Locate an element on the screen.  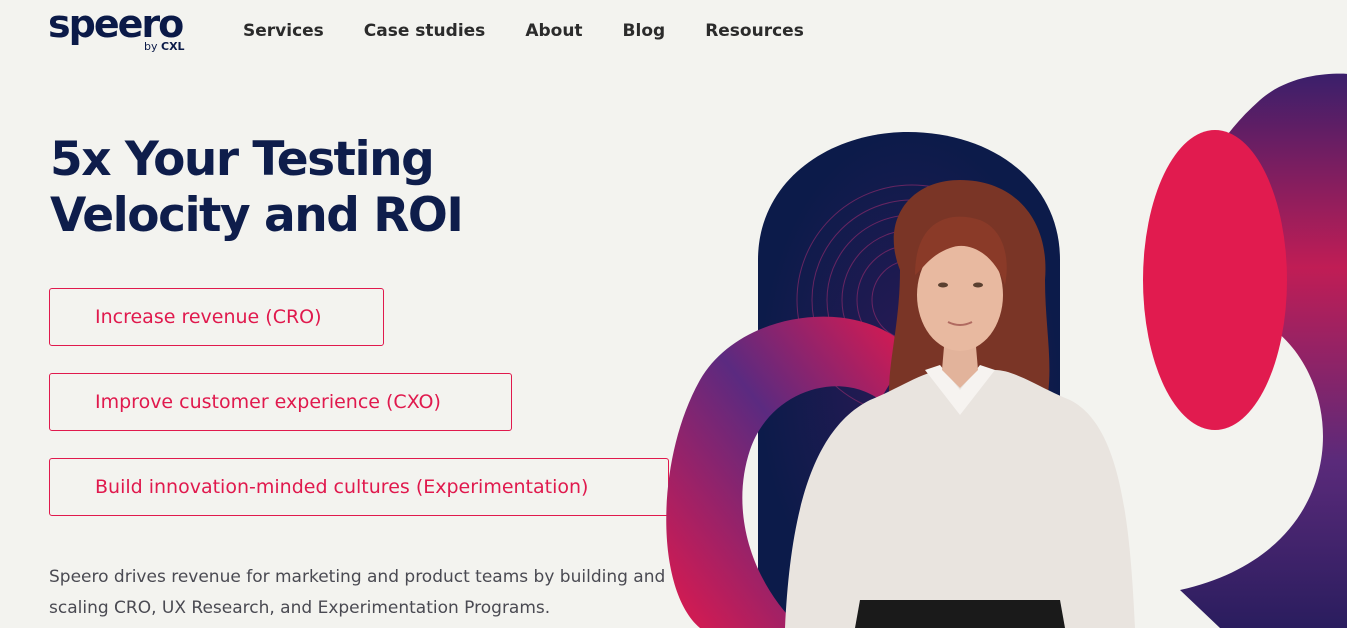
nav-item-about: About is located at coordinates (553, 31).